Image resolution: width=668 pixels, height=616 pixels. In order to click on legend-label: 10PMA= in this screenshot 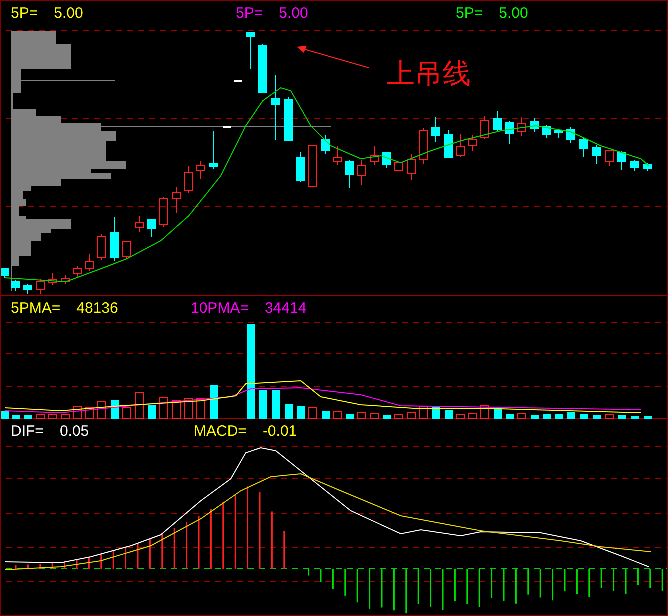, I will do `click(220, 309)`.